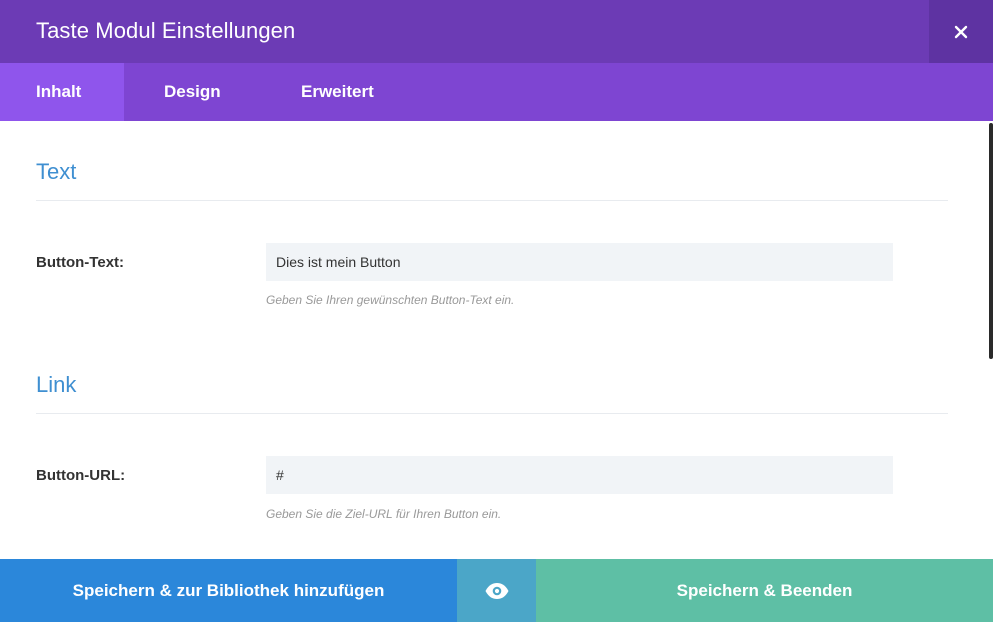 The height and width of the screenshot is (622, 993). I want to click on tab-inhalt-label: Inhalt, so click(59, 91).